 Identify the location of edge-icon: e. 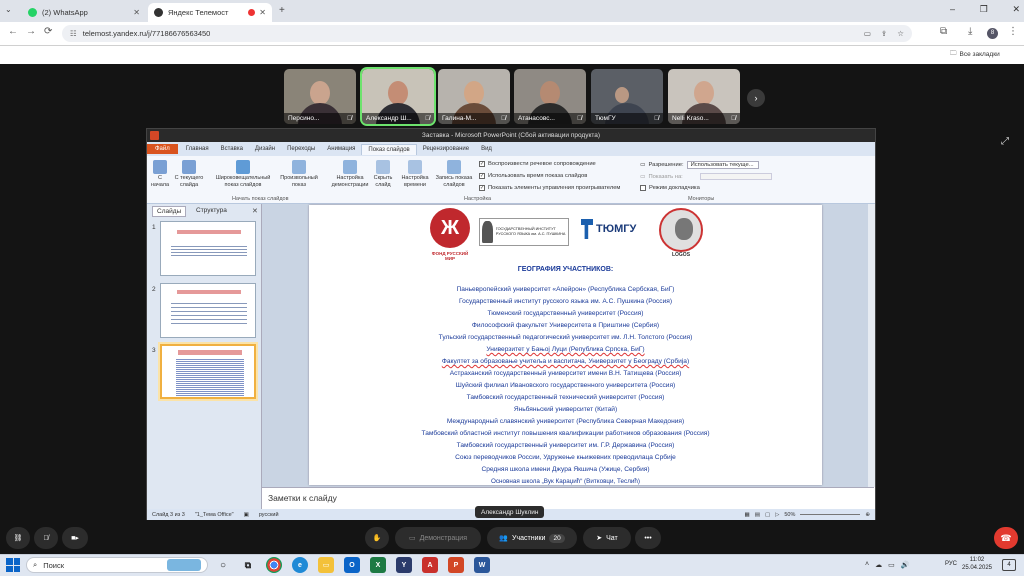
(300, 565).